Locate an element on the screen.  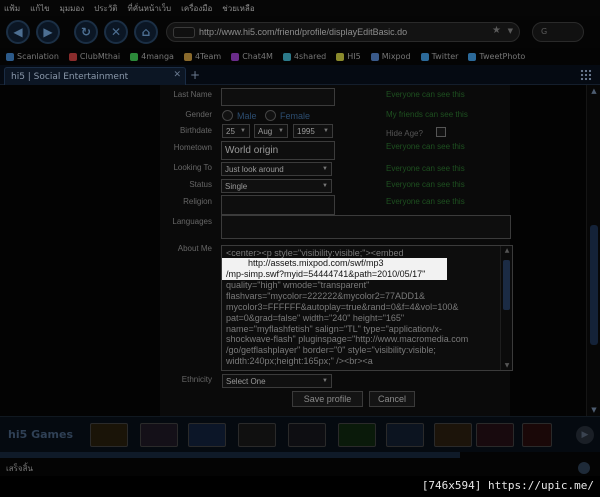
stop-icon: ✕ is located at coordinates (116, 32).